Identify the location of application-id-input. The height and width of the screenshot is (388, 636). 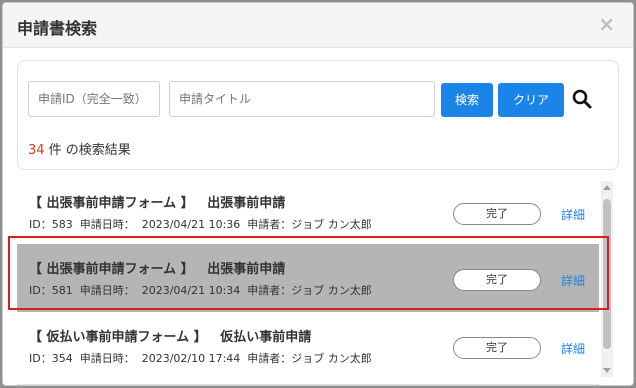
(94, 99).